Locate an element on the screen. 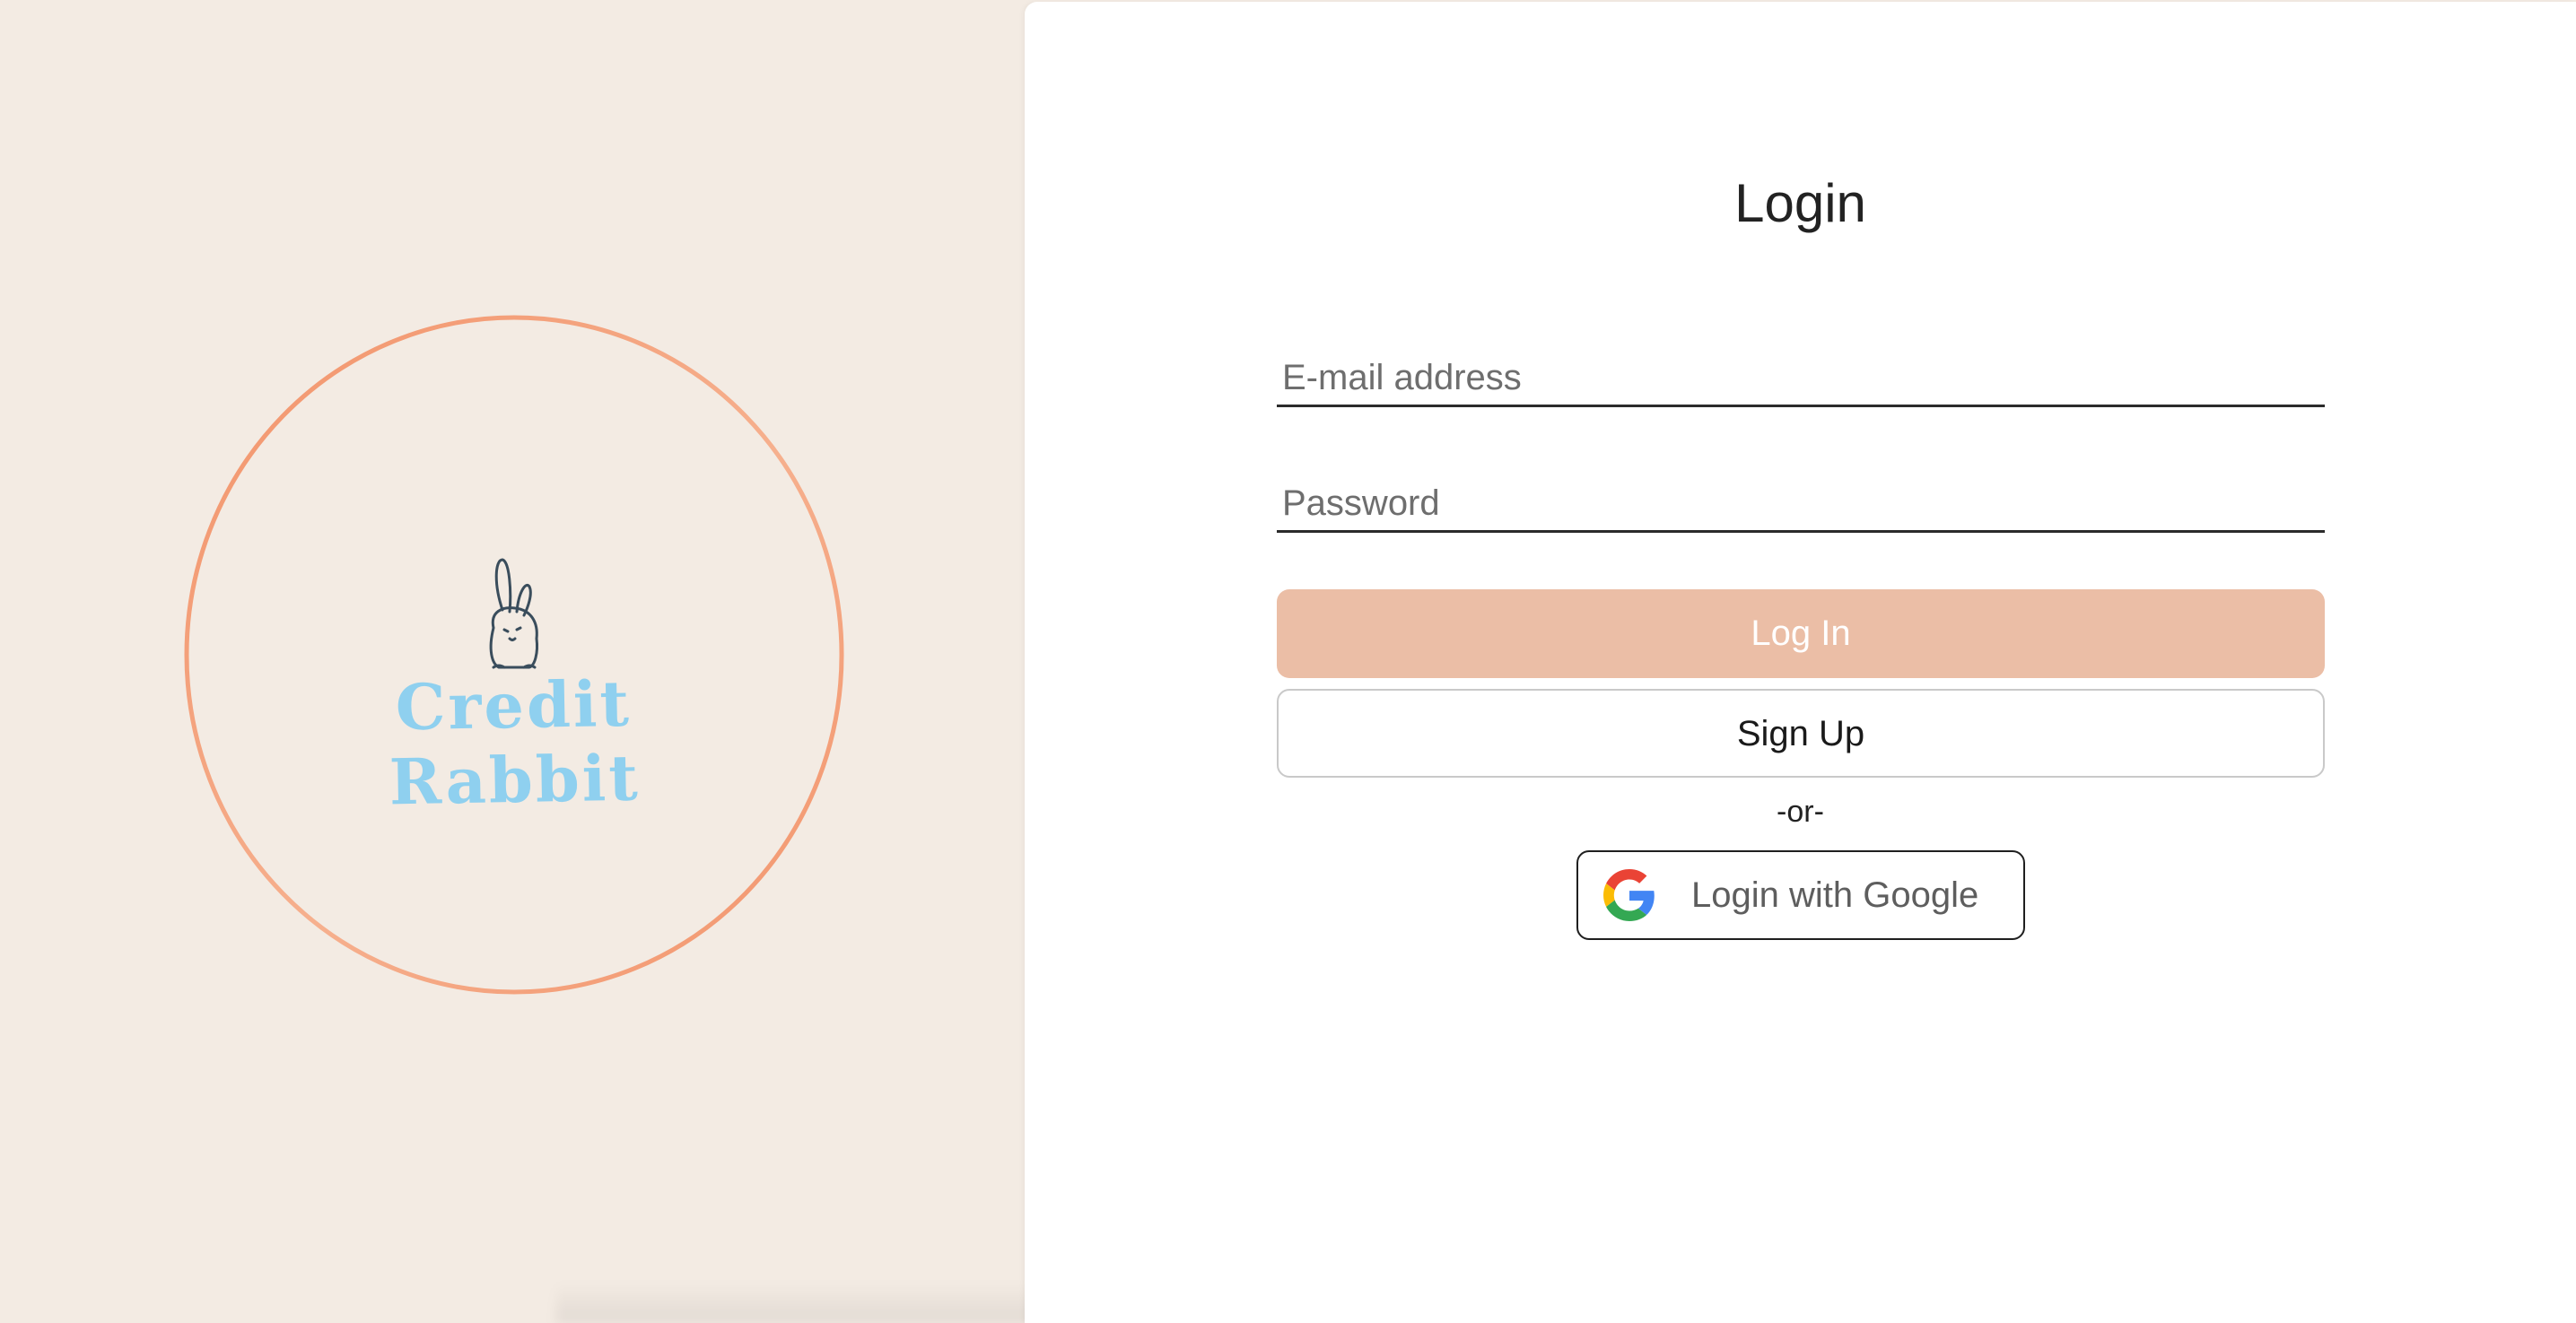 The height and width of the screenshot is (1323, 2576). email-field is located at coordinates (1801, 379).